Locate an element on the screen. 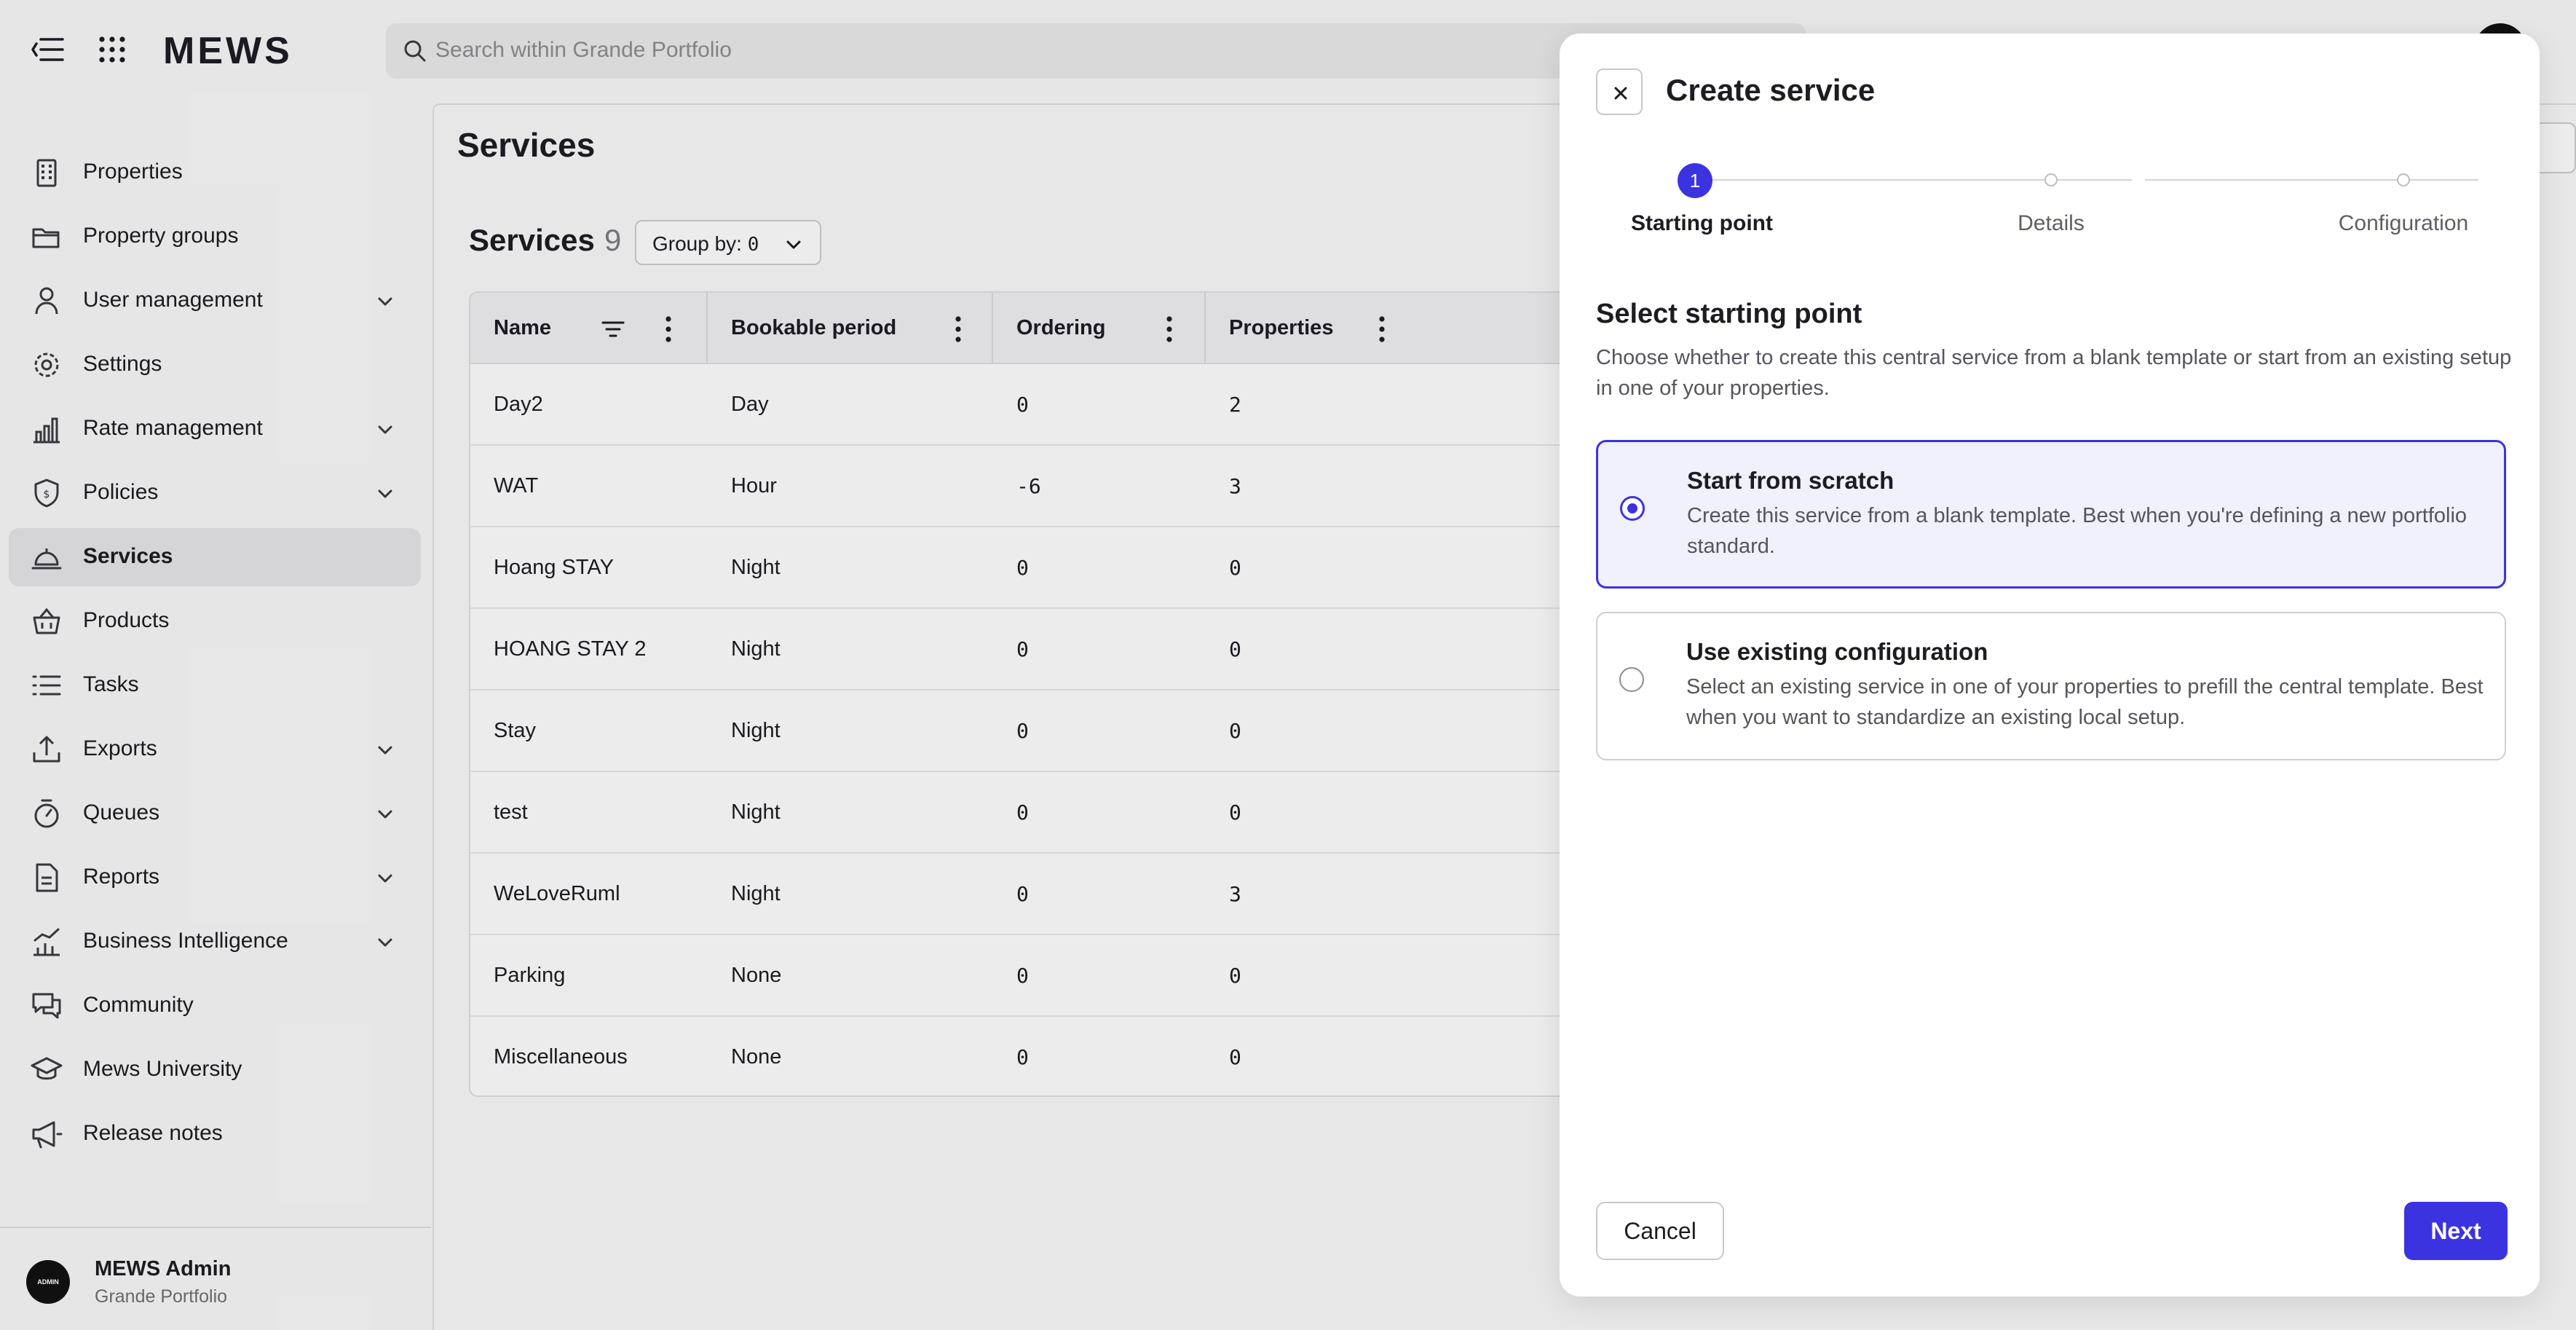 This screenshot has width=2576, height=1330. step-1-indicator: 1 is located at coordinates (1695, 180).